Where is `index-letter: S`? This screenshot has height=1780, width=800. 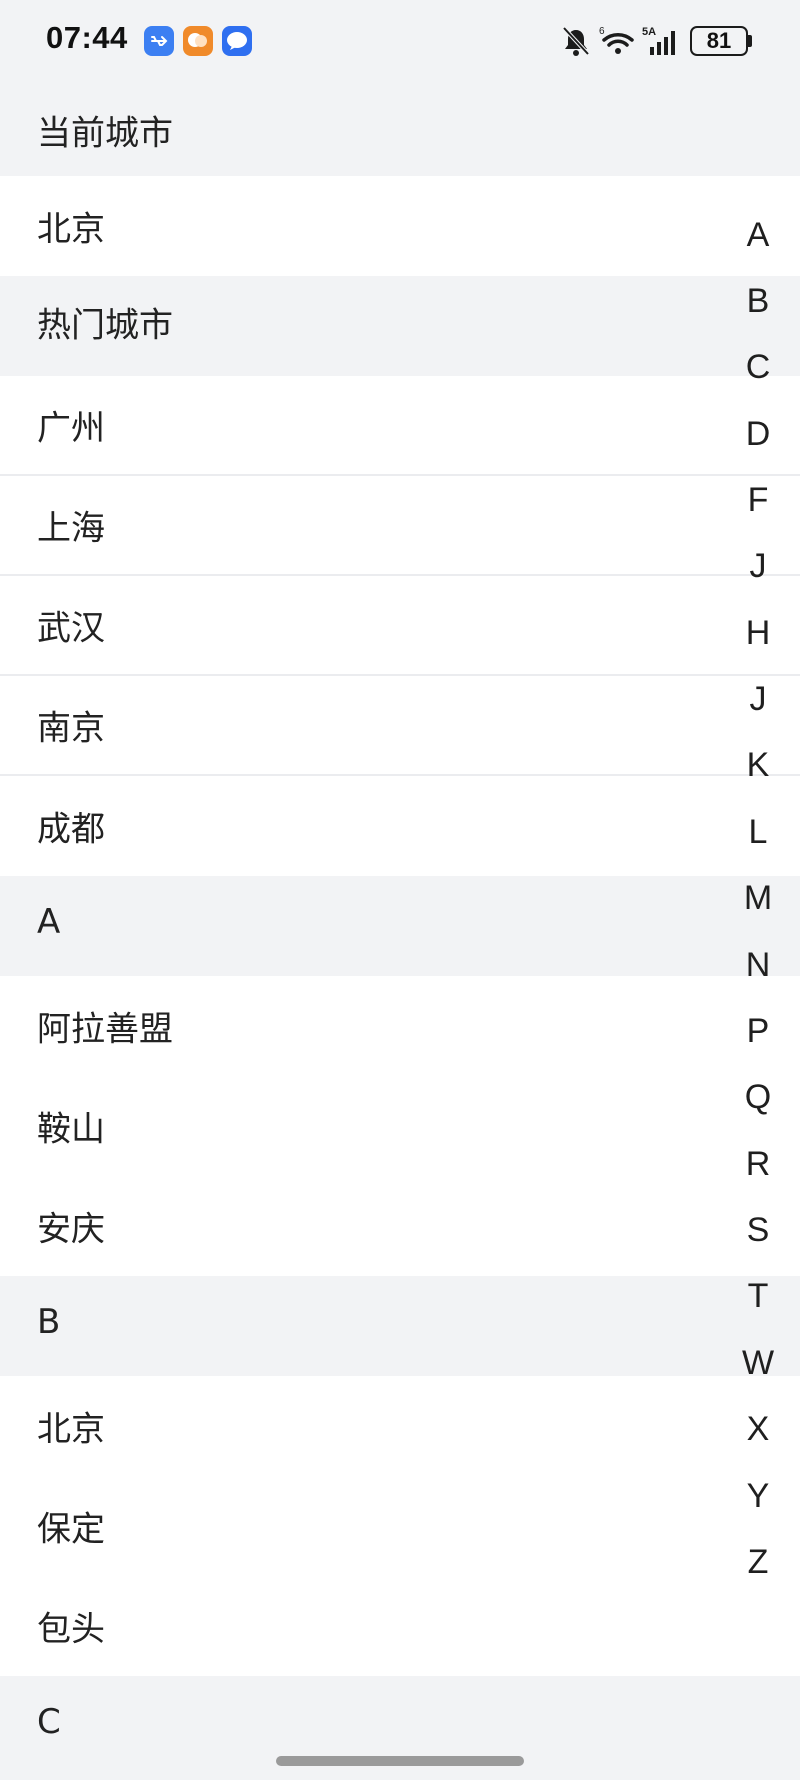
index-letter: S is located at coordinates (758, 1230).